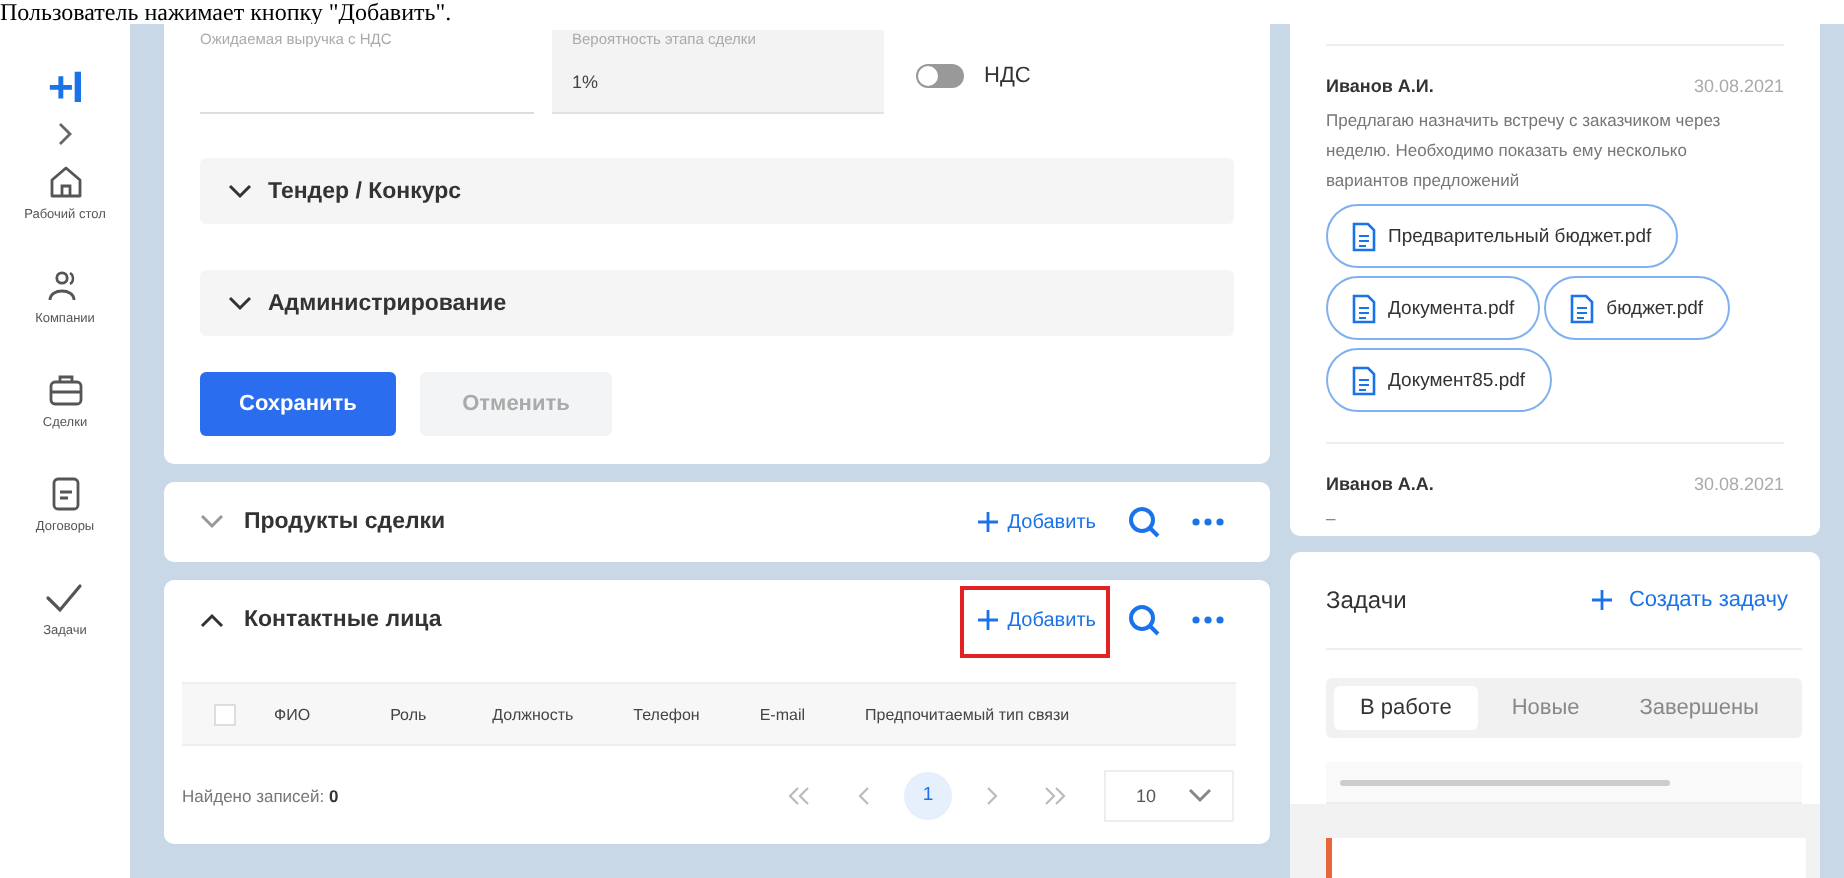  I want to click on section-title: Администрирование, so click(387, 303).